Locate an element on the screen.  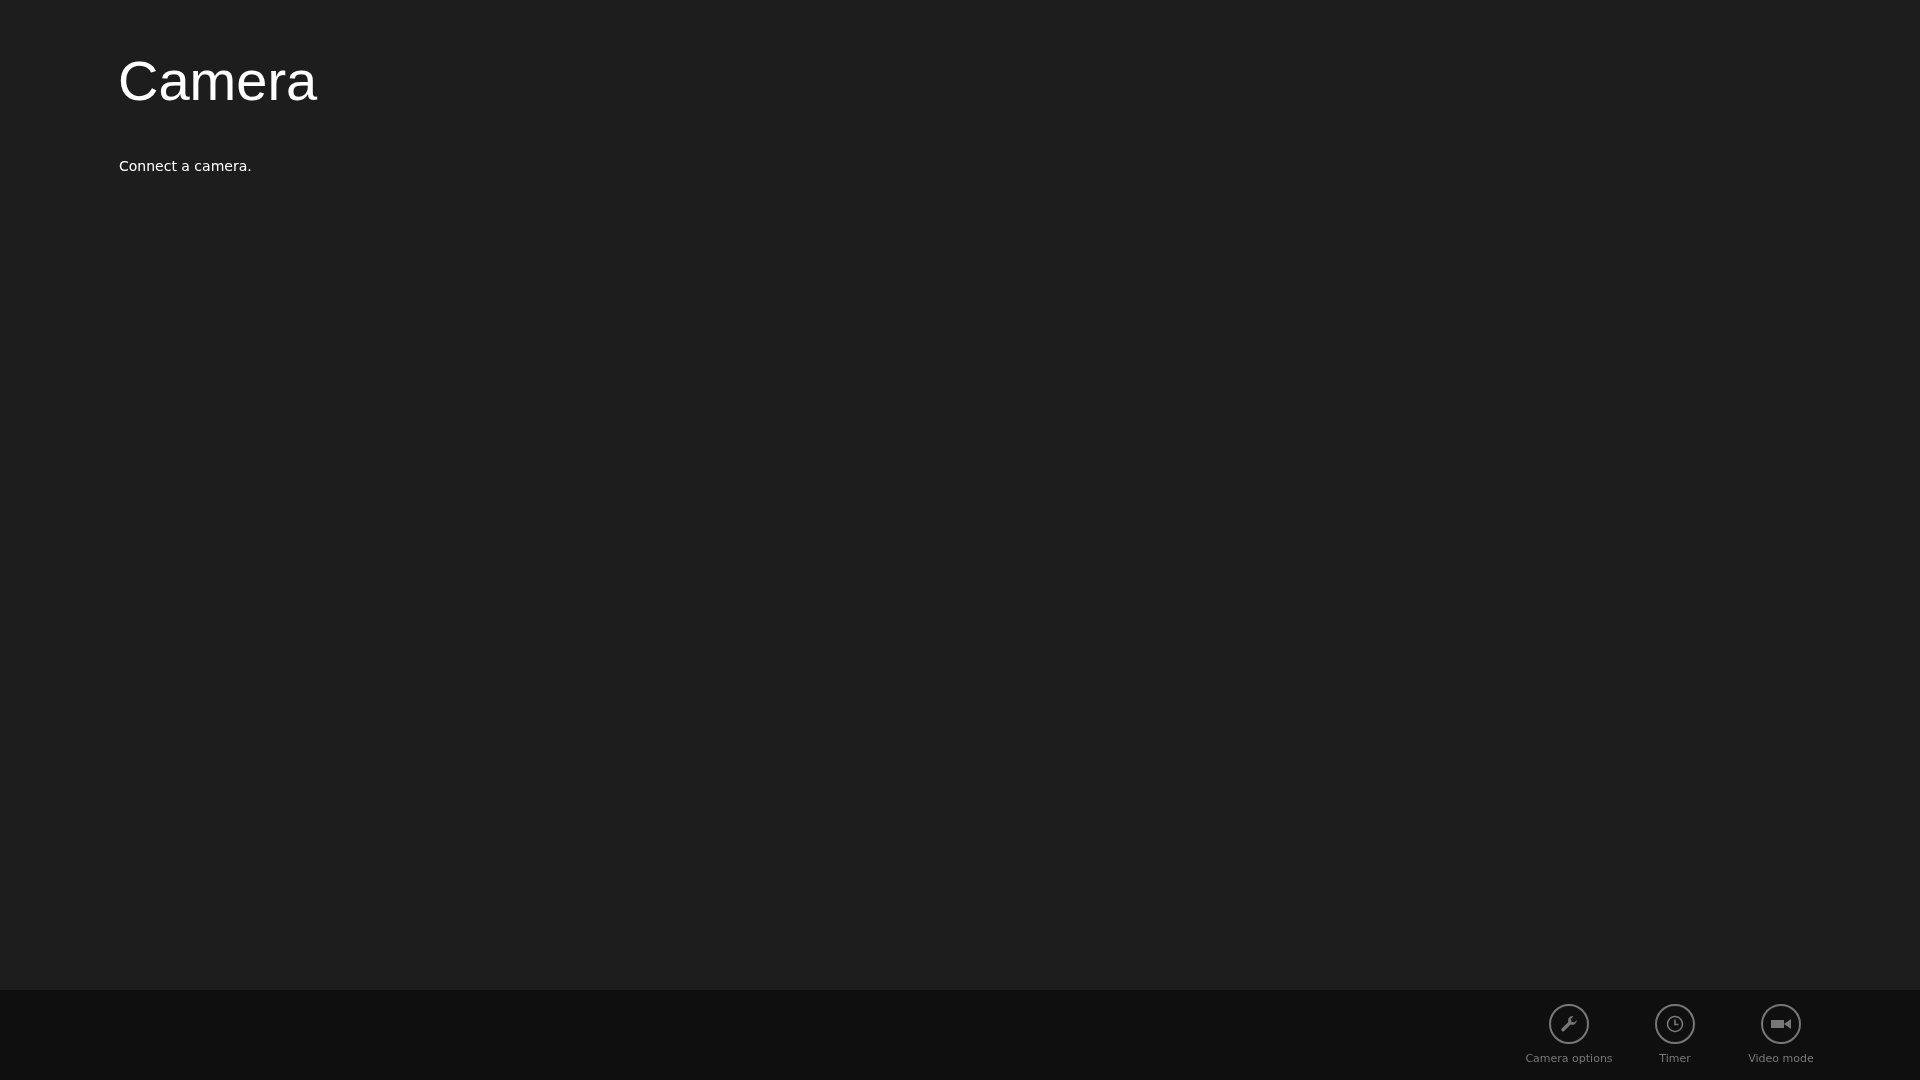
clock-icon is located at coordinates (1675, 1024).